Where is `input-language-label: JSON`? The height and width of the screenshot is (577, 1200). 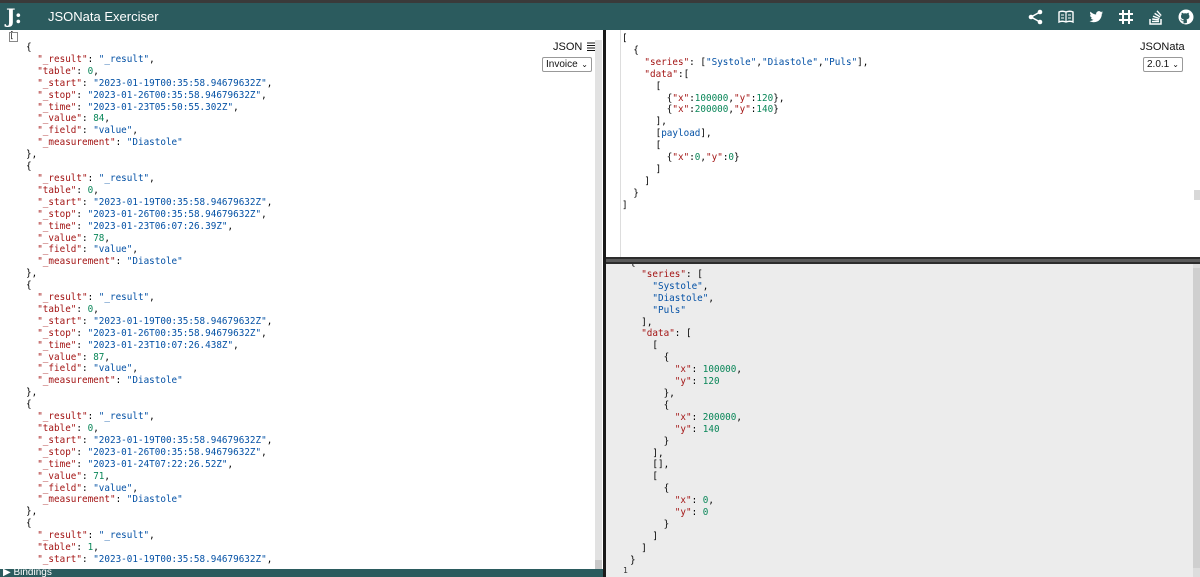 input-language-label: JSON is located at coordinates (575, 47).